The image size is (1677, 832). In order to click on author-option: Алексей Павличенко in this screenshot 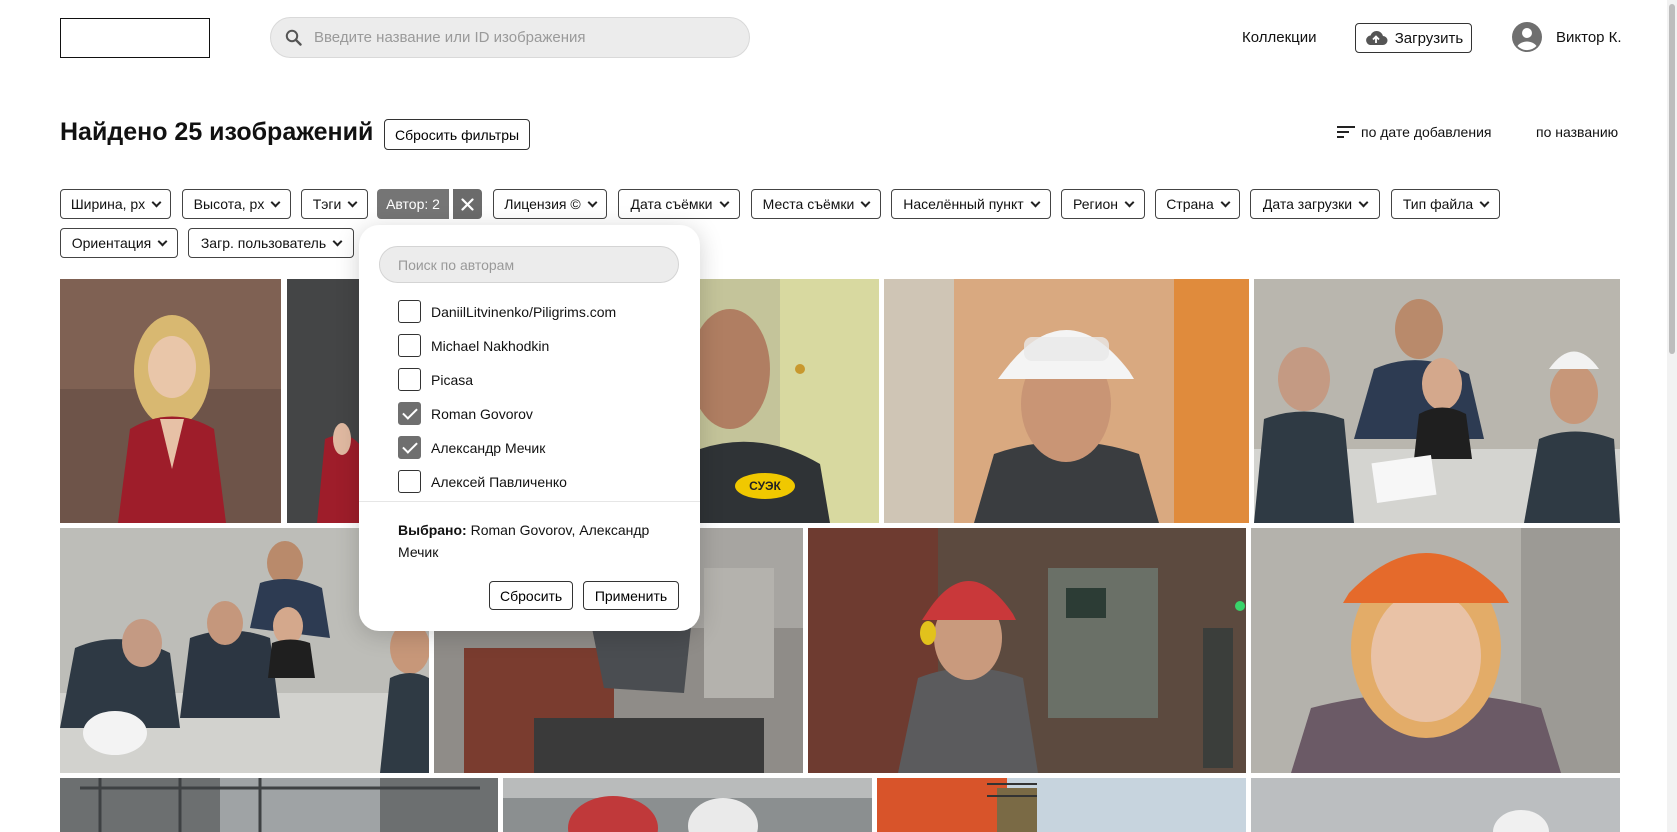, I will do `click(482, 481)`.